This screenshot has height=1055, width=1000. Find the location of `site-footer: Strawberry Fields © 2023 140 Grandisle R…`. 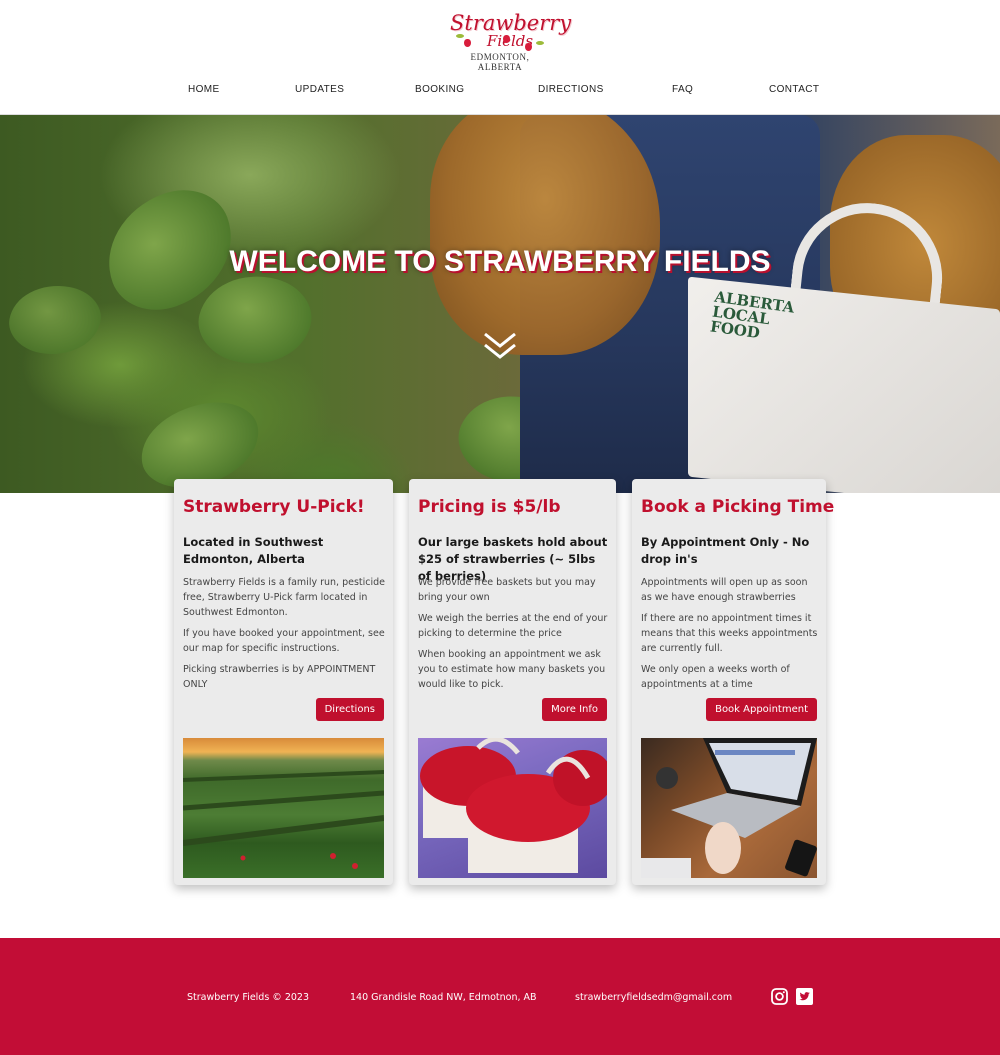

site-footer: Strawberry Fields © 2023 140 Grandisle R… is located at coordinates (500, 996).